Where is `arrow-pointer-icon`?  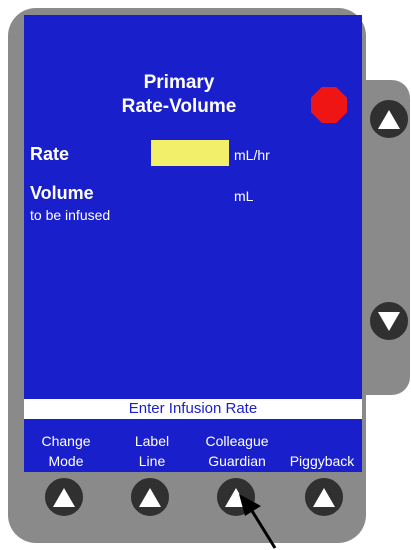
arrow-pointer-icon is located at coordinates (258, 521).